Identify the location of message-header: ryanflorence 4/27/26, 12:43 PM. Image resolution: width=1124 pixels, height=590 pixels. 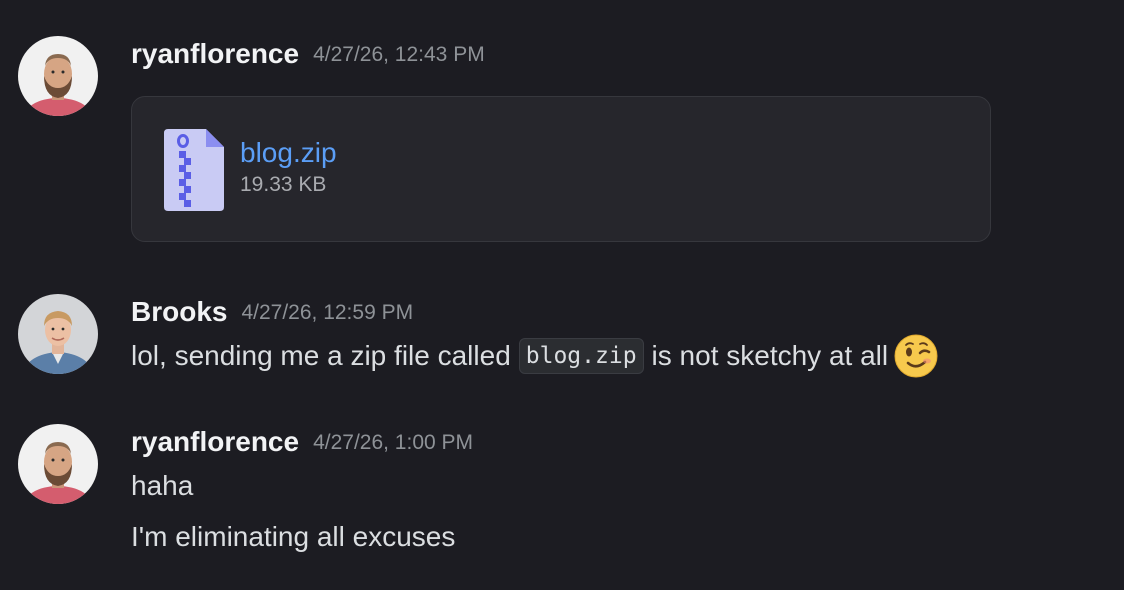
(308, 54).